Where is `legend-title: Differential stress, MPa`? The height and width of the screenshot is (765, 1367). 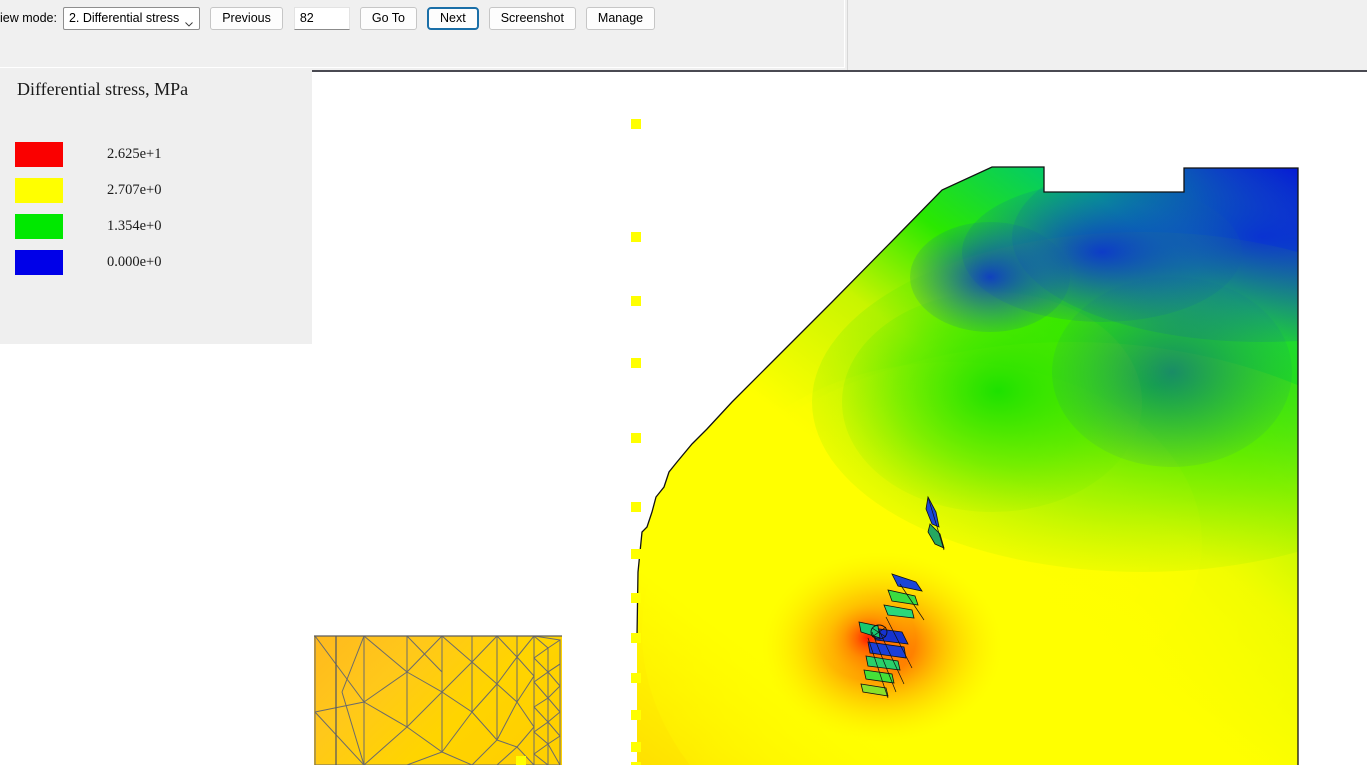 legend-title: Differential stress, MPa is located at coordinates (103, 89).